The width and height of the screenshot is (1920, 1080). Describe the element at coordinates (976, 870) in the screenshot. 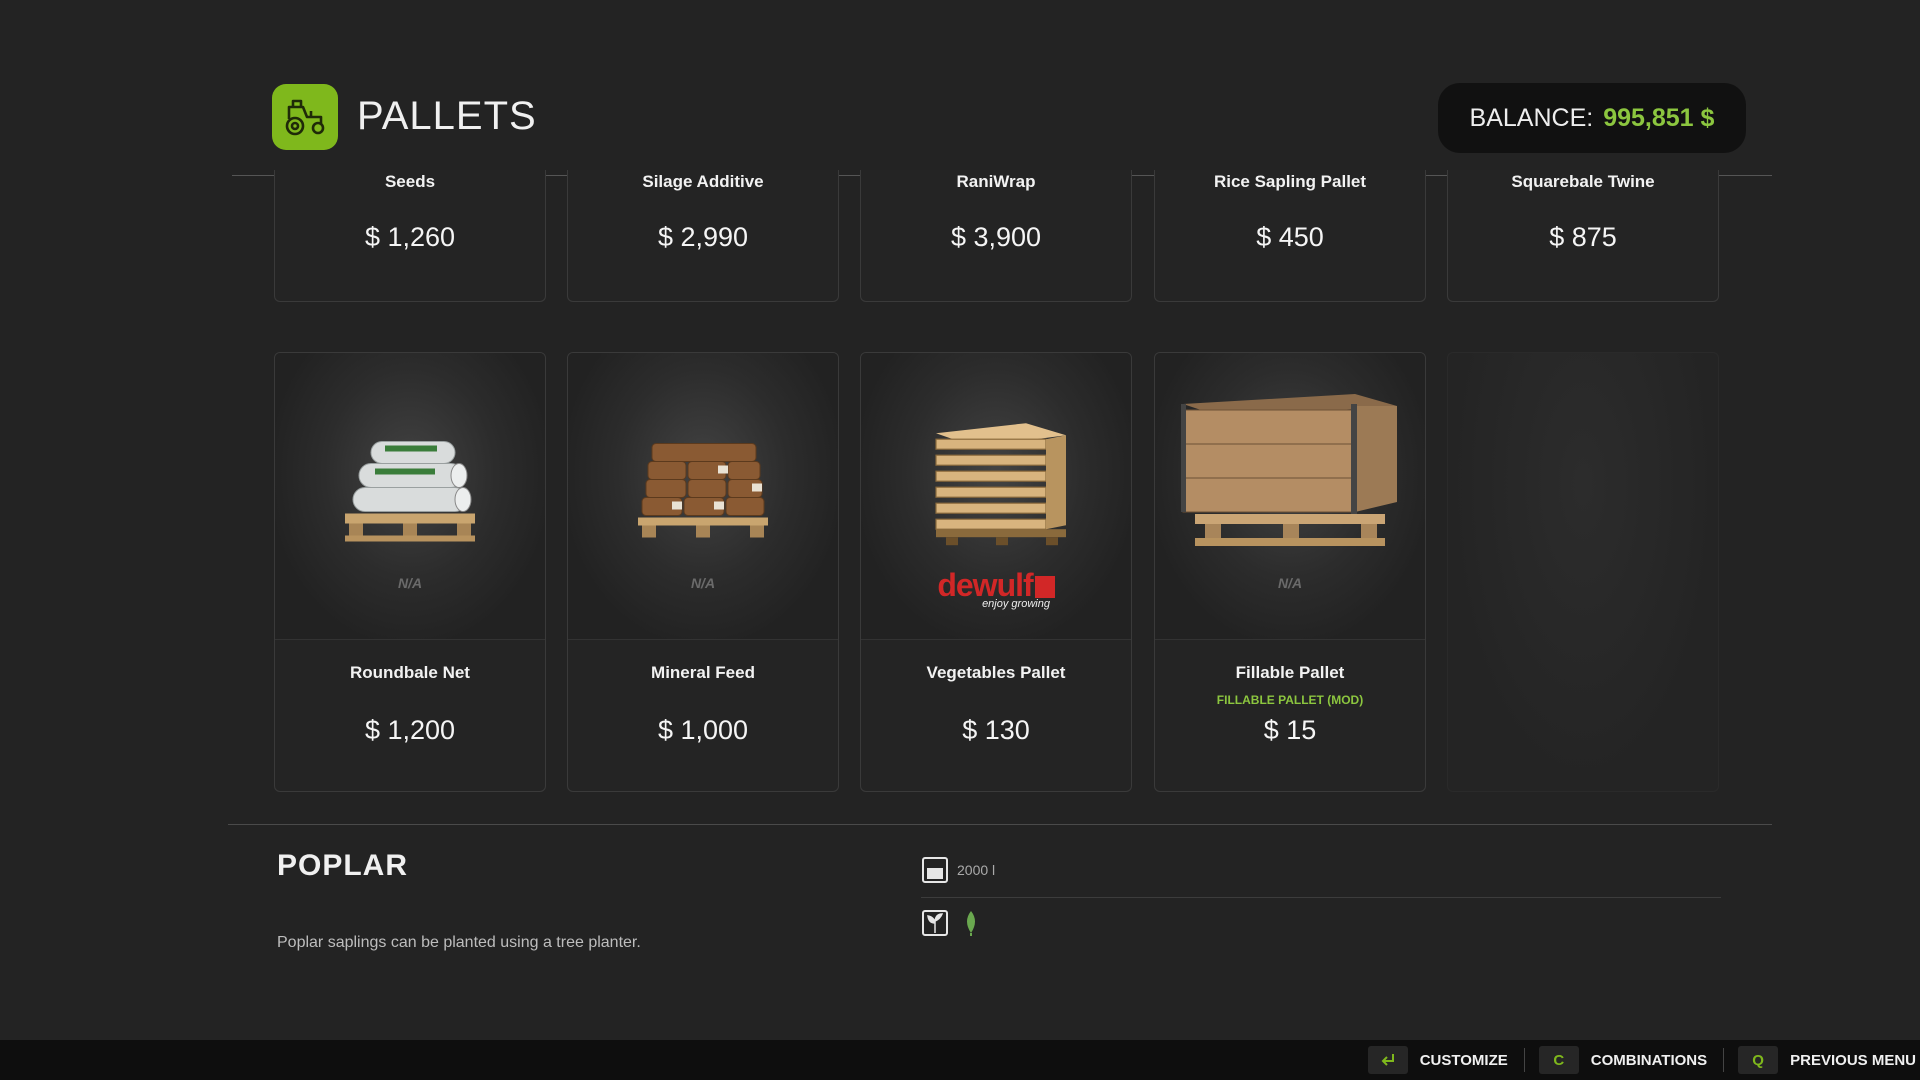

I see `capacity-value: 2000 l` at that location.